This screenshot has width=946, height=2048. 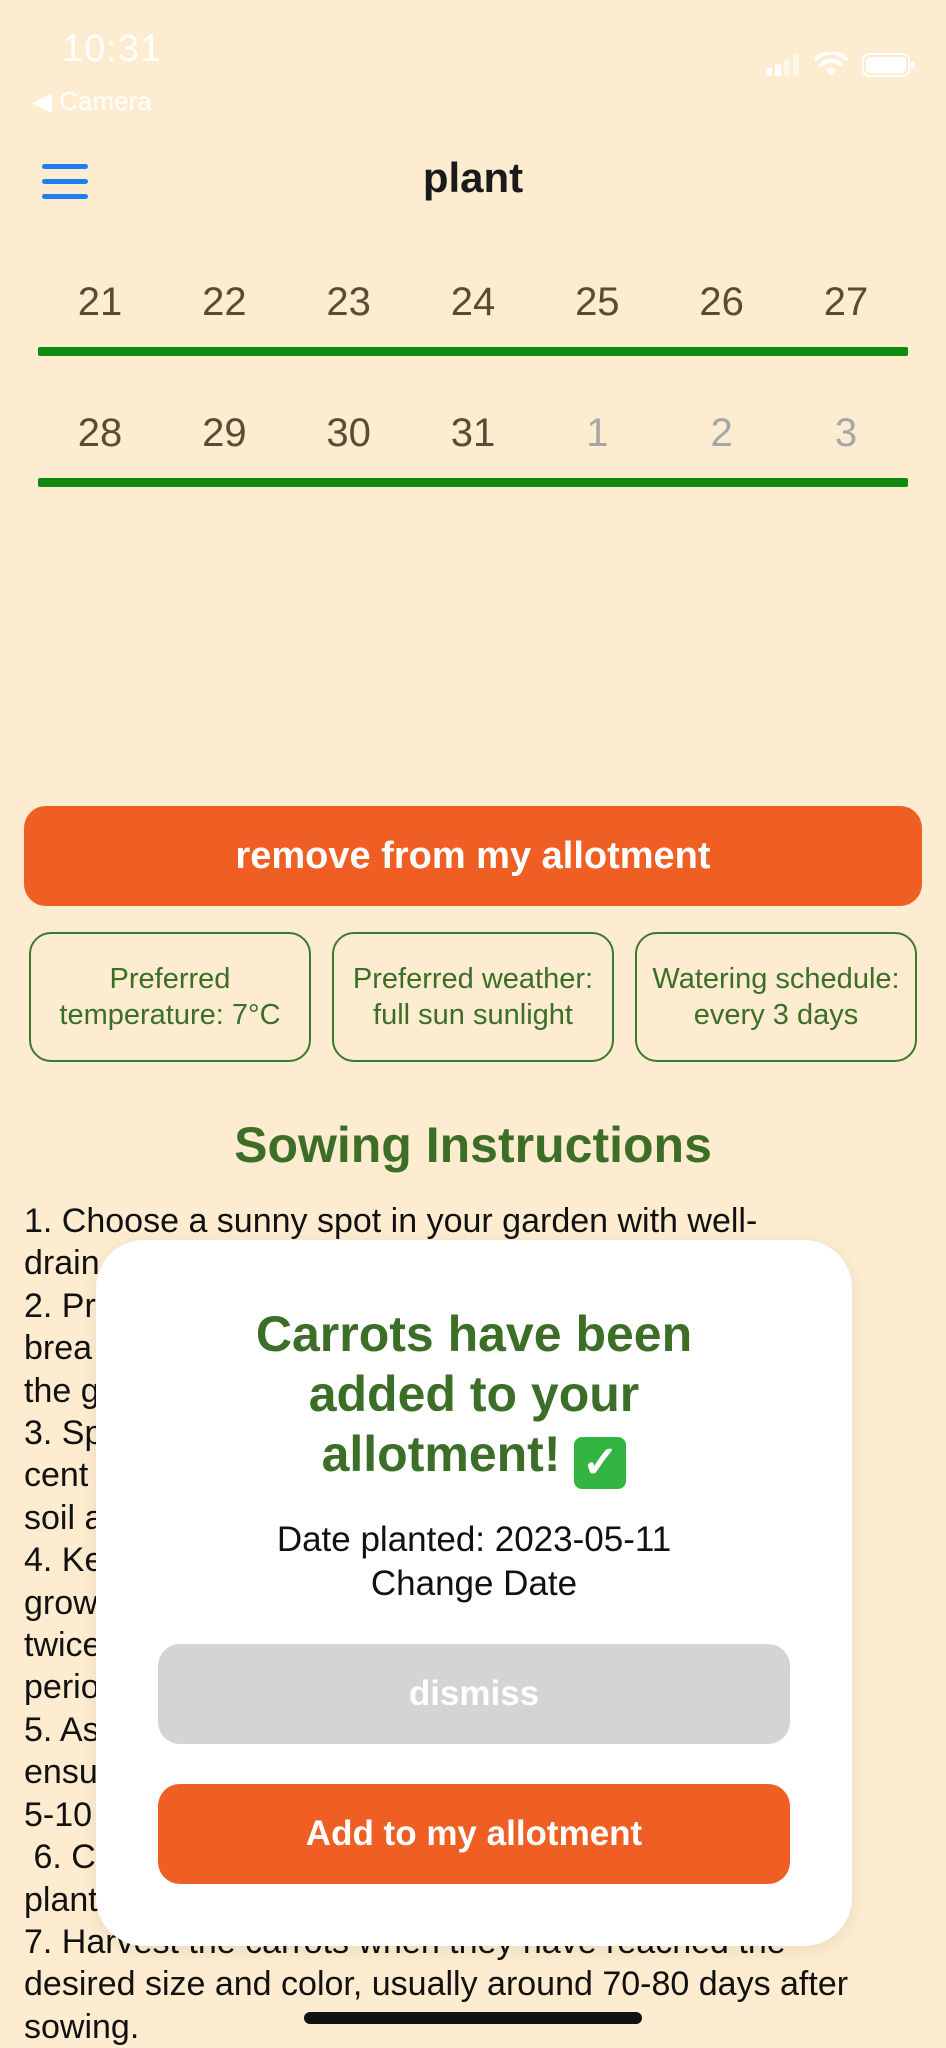 I want to click on remove-from-allotment-button: remove from my allotment, so click(x=473, y=856).